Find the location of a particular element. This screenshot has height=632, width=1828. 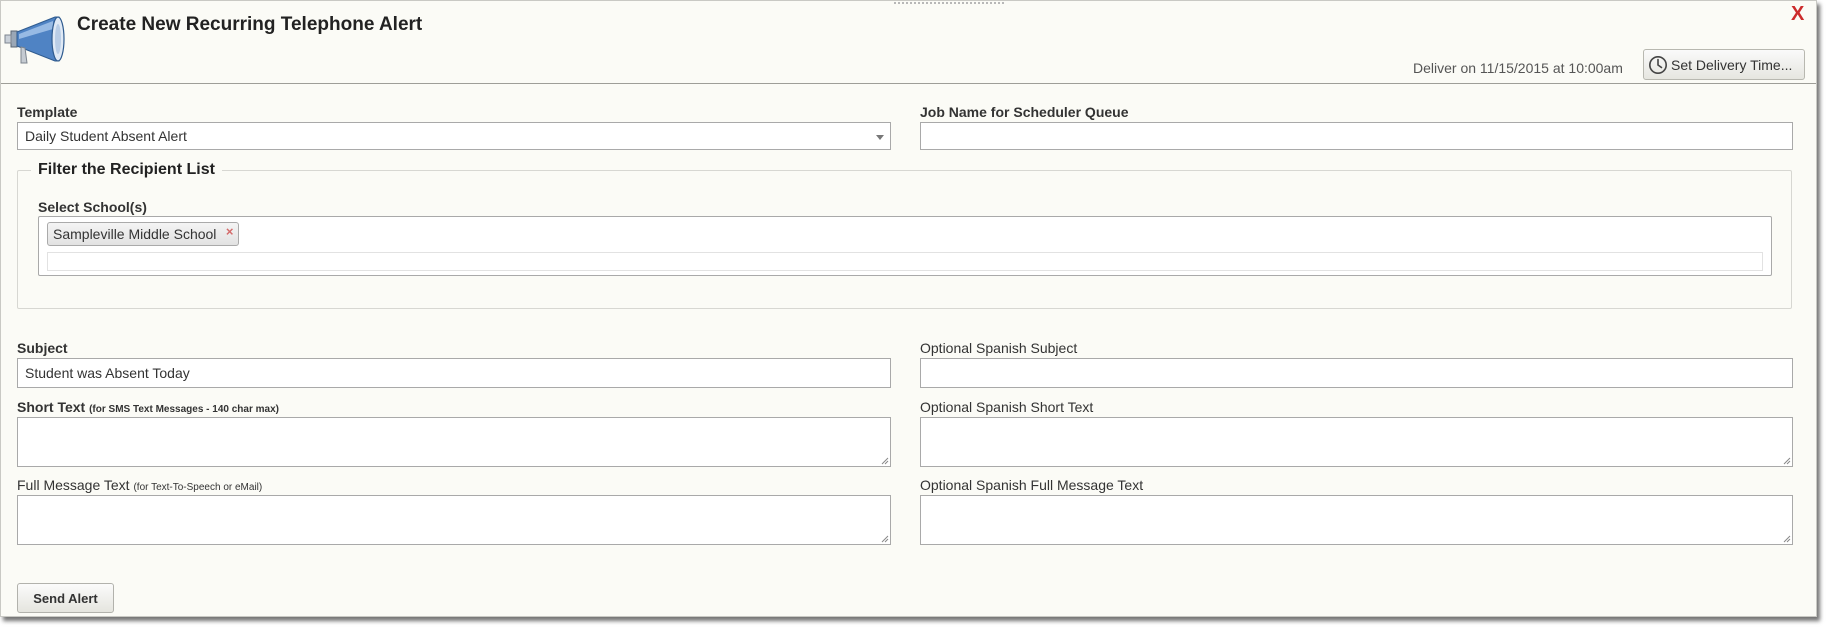

short-text-label-main: Short Text is located at coordinates (51, 407).